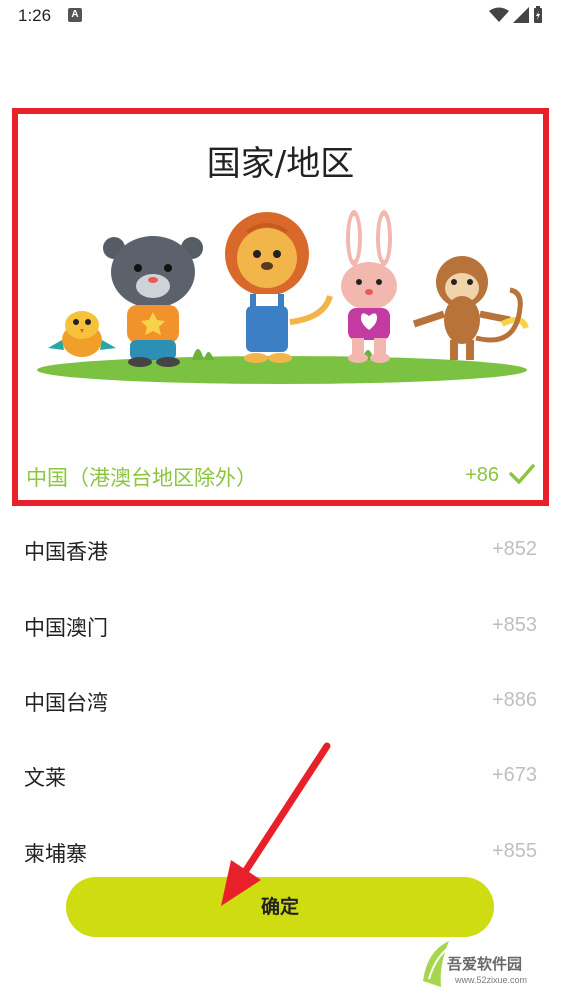 The image size is (561, 997). Describe the element at coordinates (521, 15) in the screenshot. I see `signal-icon` at that location.